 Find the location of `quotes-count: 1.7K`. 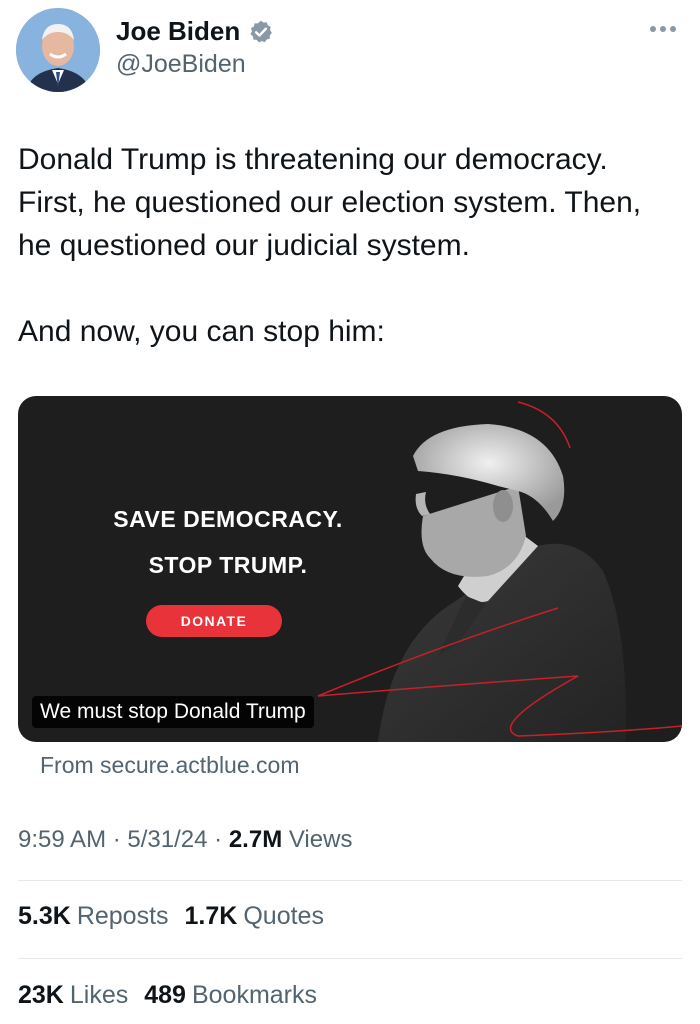

quotes-count: 1.7K is located at coordinates (211, 916).